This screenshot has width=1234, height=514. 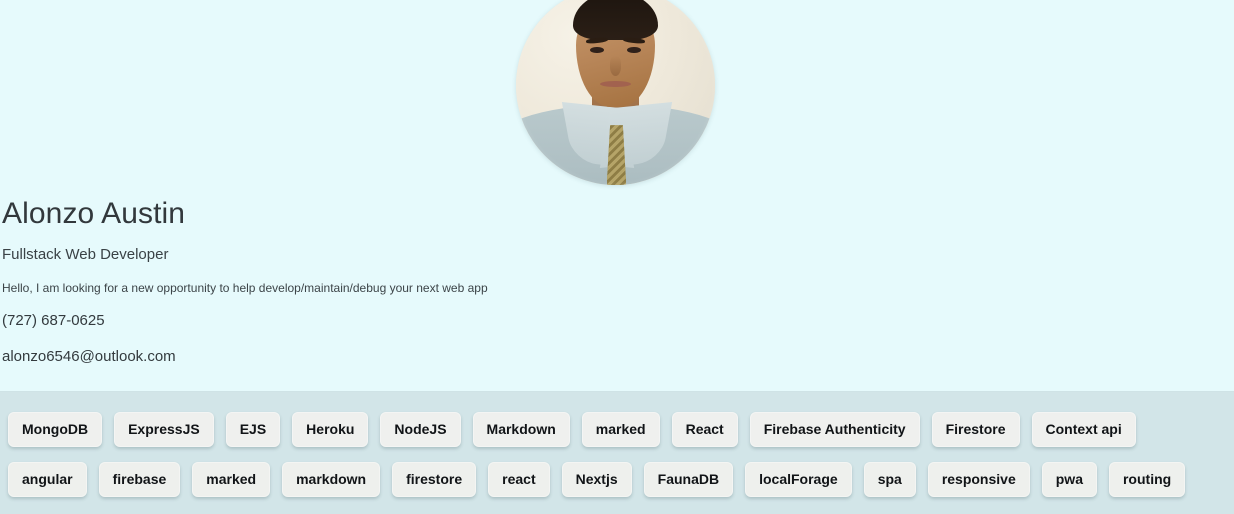 What do you see at coordinates (519, 479) in the screenshot?
I see `skill-tag: react` at bounding box center [519, 479].